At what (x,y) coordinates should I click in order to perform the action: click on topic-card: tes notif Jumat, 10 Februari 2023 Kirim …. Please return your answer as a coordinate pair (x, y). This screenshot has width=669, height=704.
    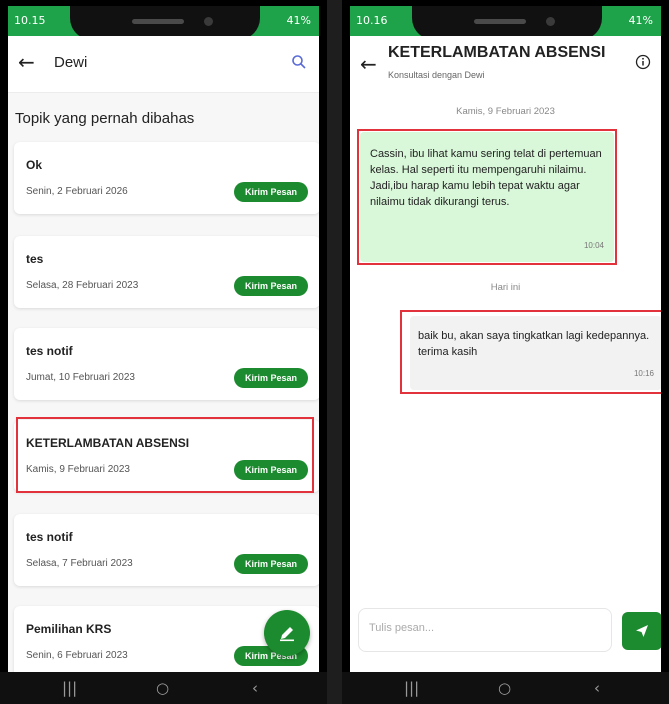
    Looking at the image, I should click on (166, 364).